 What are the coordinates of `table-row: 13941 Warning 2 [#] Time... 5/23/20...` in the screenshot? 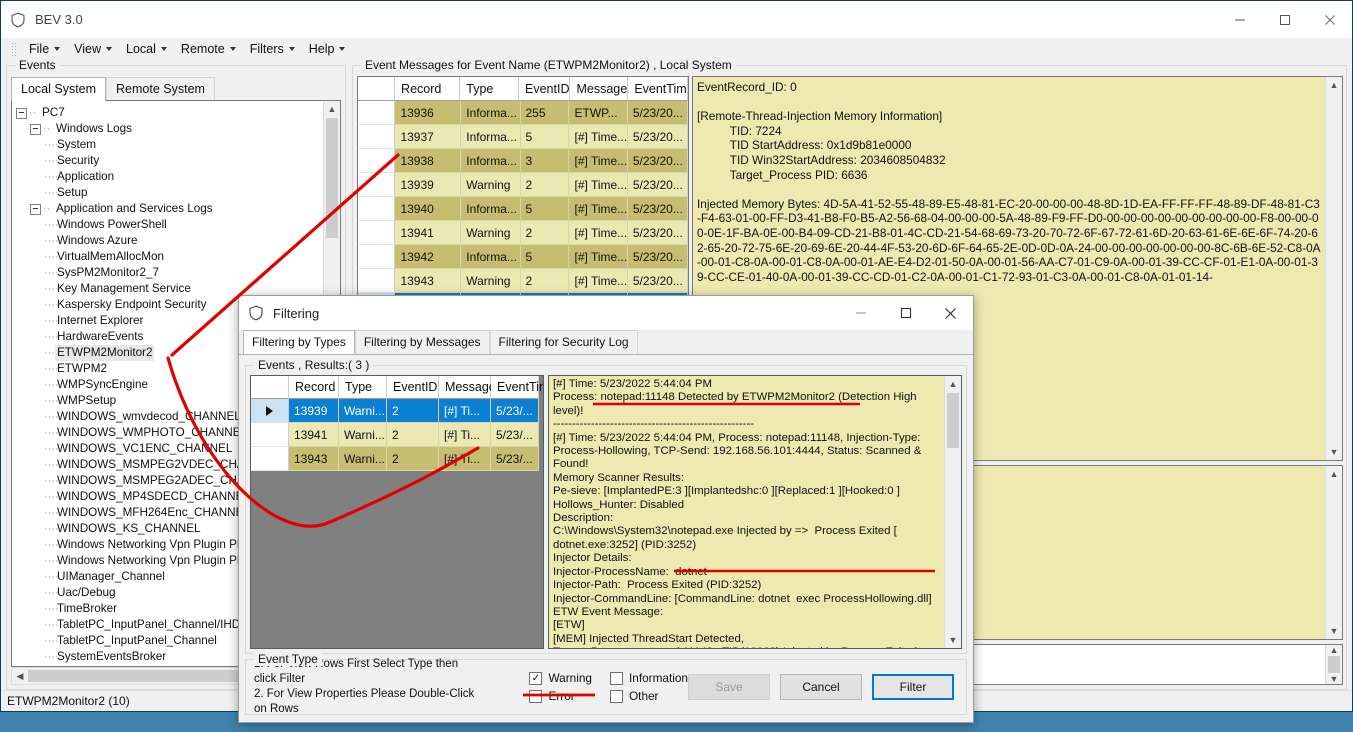 It's located at (523, 233).